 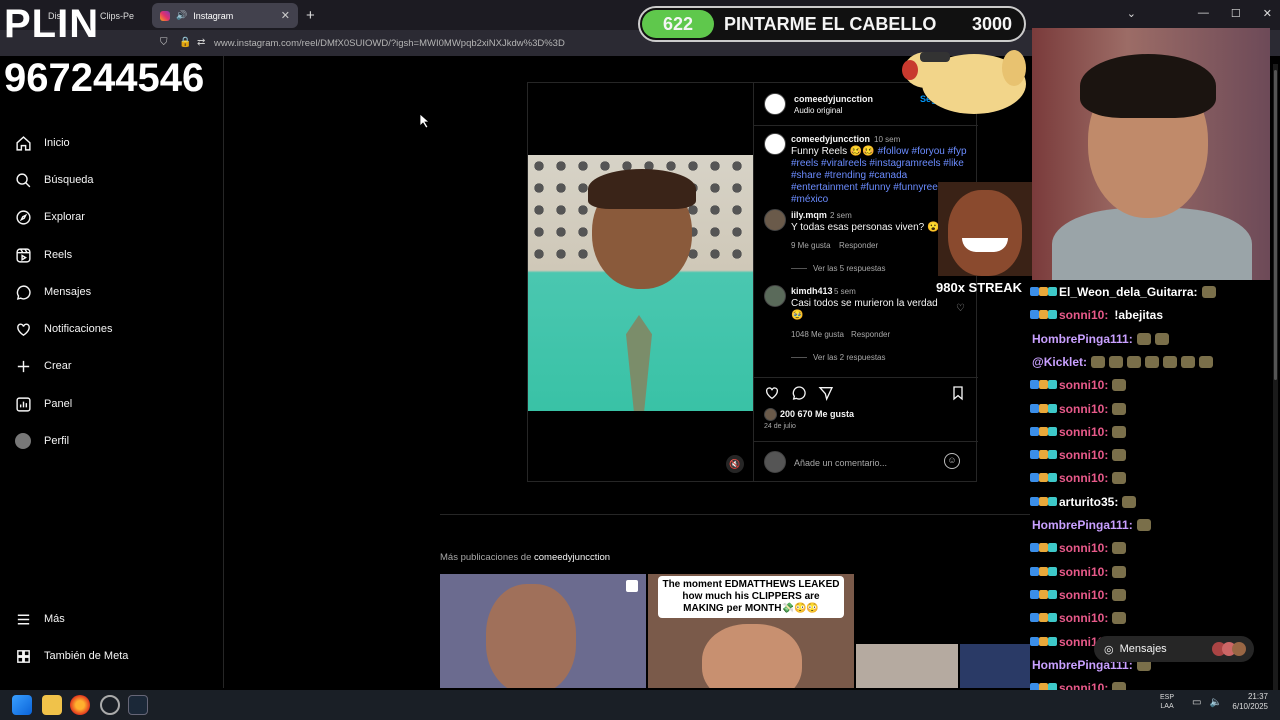 I want to click on sidebar-item-busqueda: Búsqueda, so click(x=54, y=180).